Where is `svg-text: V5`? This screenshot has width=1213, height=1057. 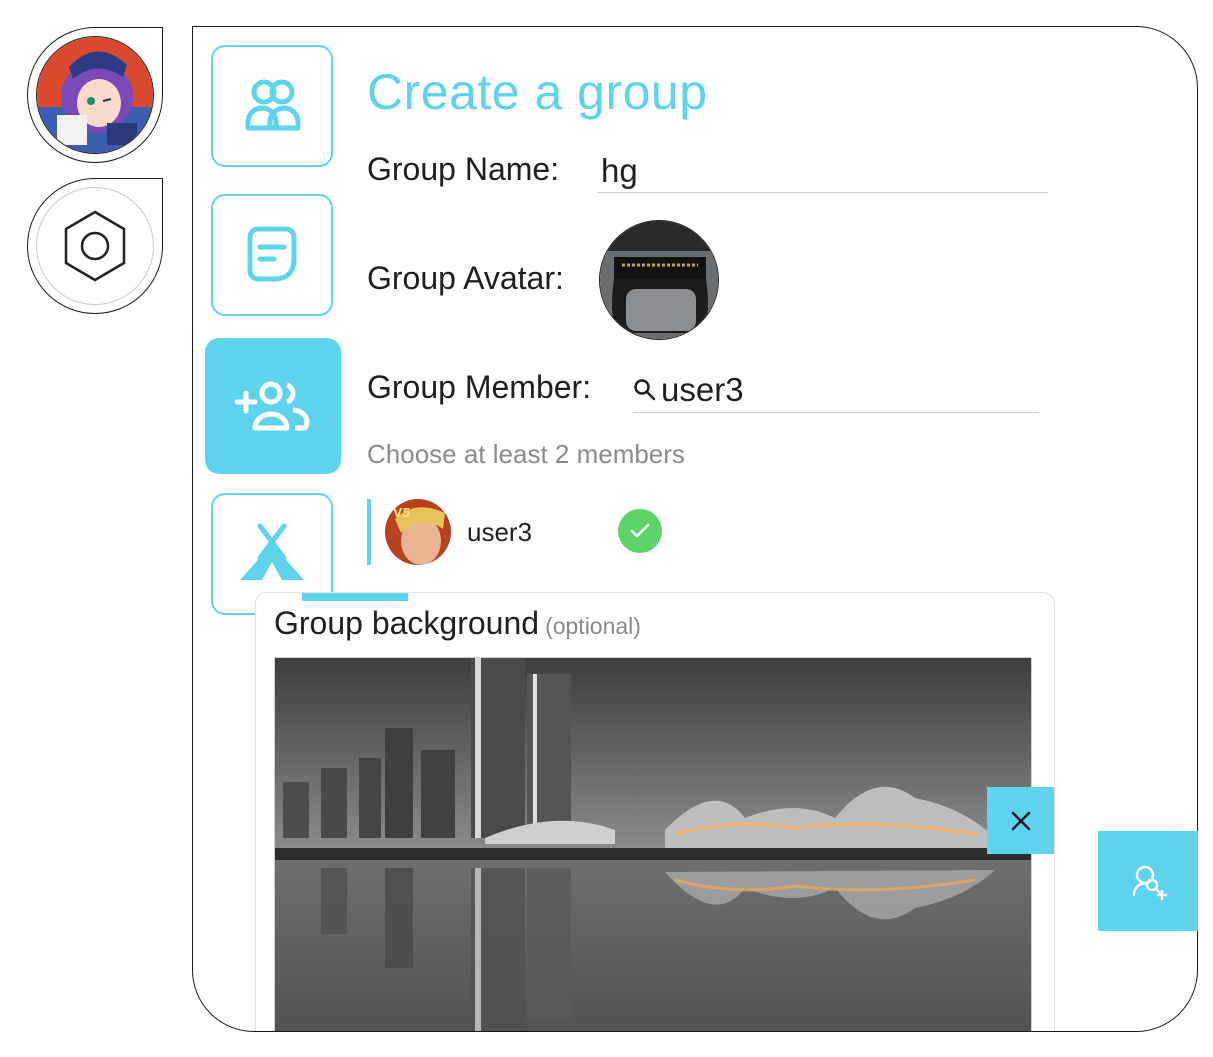 svg-text: V5 is located at coordinates (402, 513).